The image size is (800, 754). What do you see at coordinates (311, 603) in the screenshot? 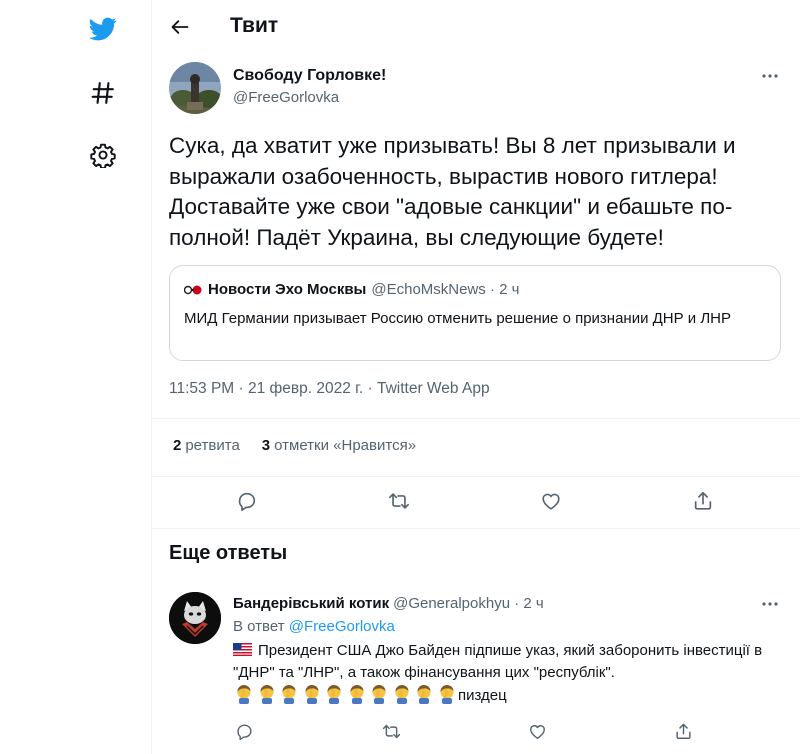
I see `reply-author-name: Бандерівський котик` at bounding box center [311, 603].